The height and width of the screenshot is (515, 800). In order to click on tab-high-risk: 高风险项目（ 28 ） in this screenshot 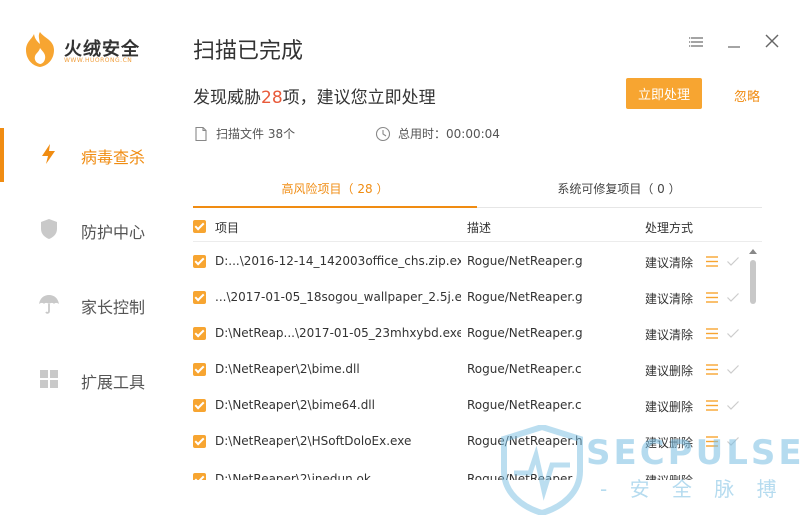, I will do `click(335, 193)`.